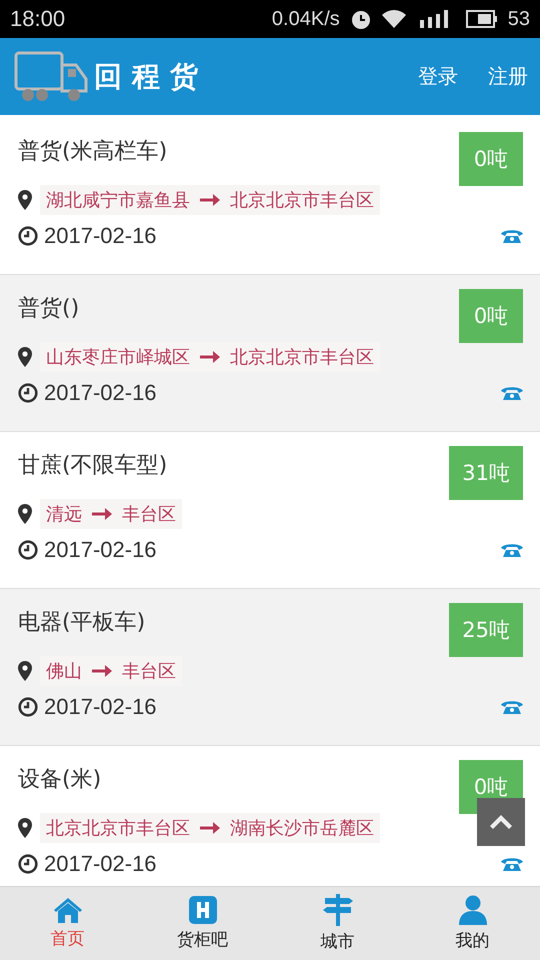 The image size is (540, 960). Describe the element at coordinates (38, 19) in the screenshot. I see `status-time: 18:00` at that location.